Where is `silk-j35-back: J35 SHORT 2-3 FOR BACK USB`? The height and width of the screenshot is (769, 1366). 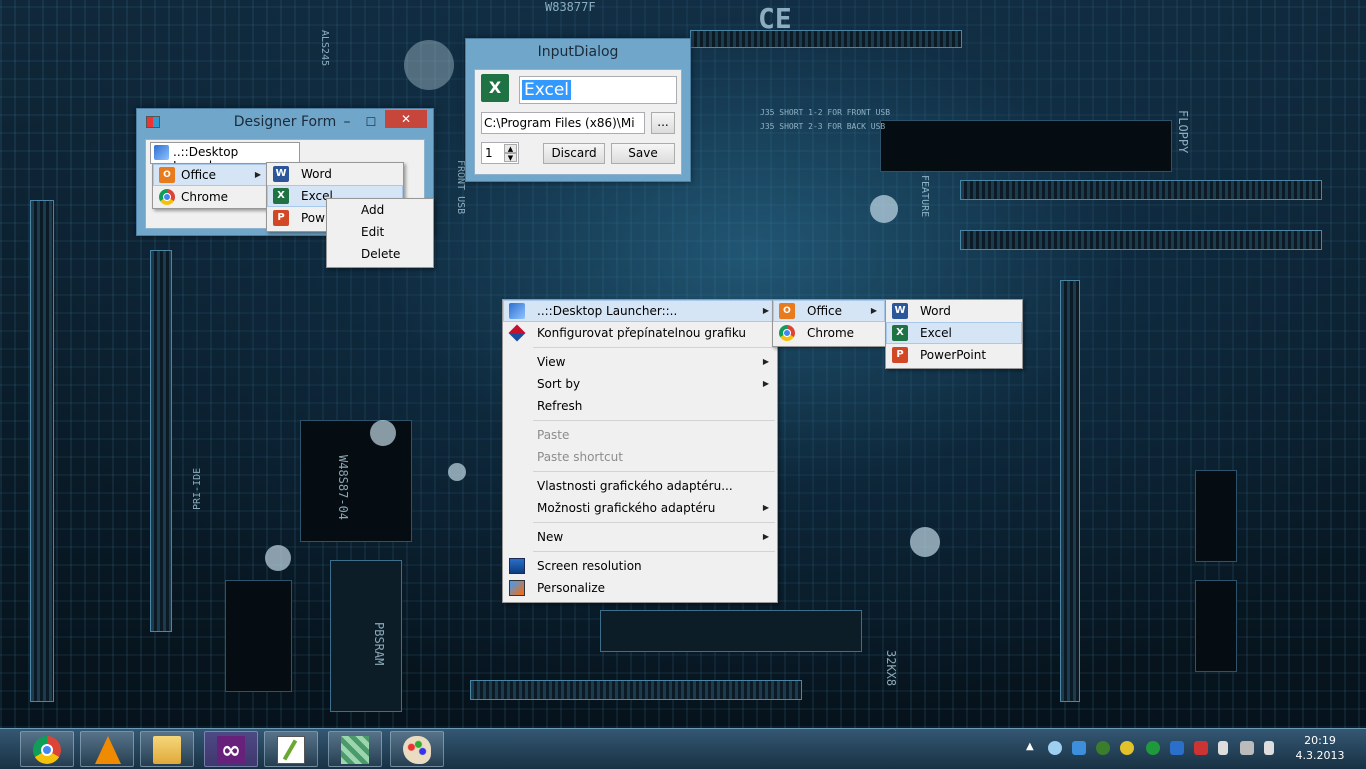
silk-j35-back: J35 SHORT 2-3 FOR BACK USB is located at coordinates (823, 126).